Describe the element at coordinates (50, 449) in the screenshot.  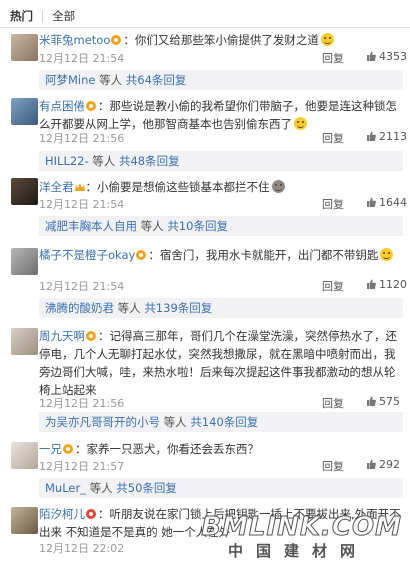
I see `comment-username: 一兄` at that location.